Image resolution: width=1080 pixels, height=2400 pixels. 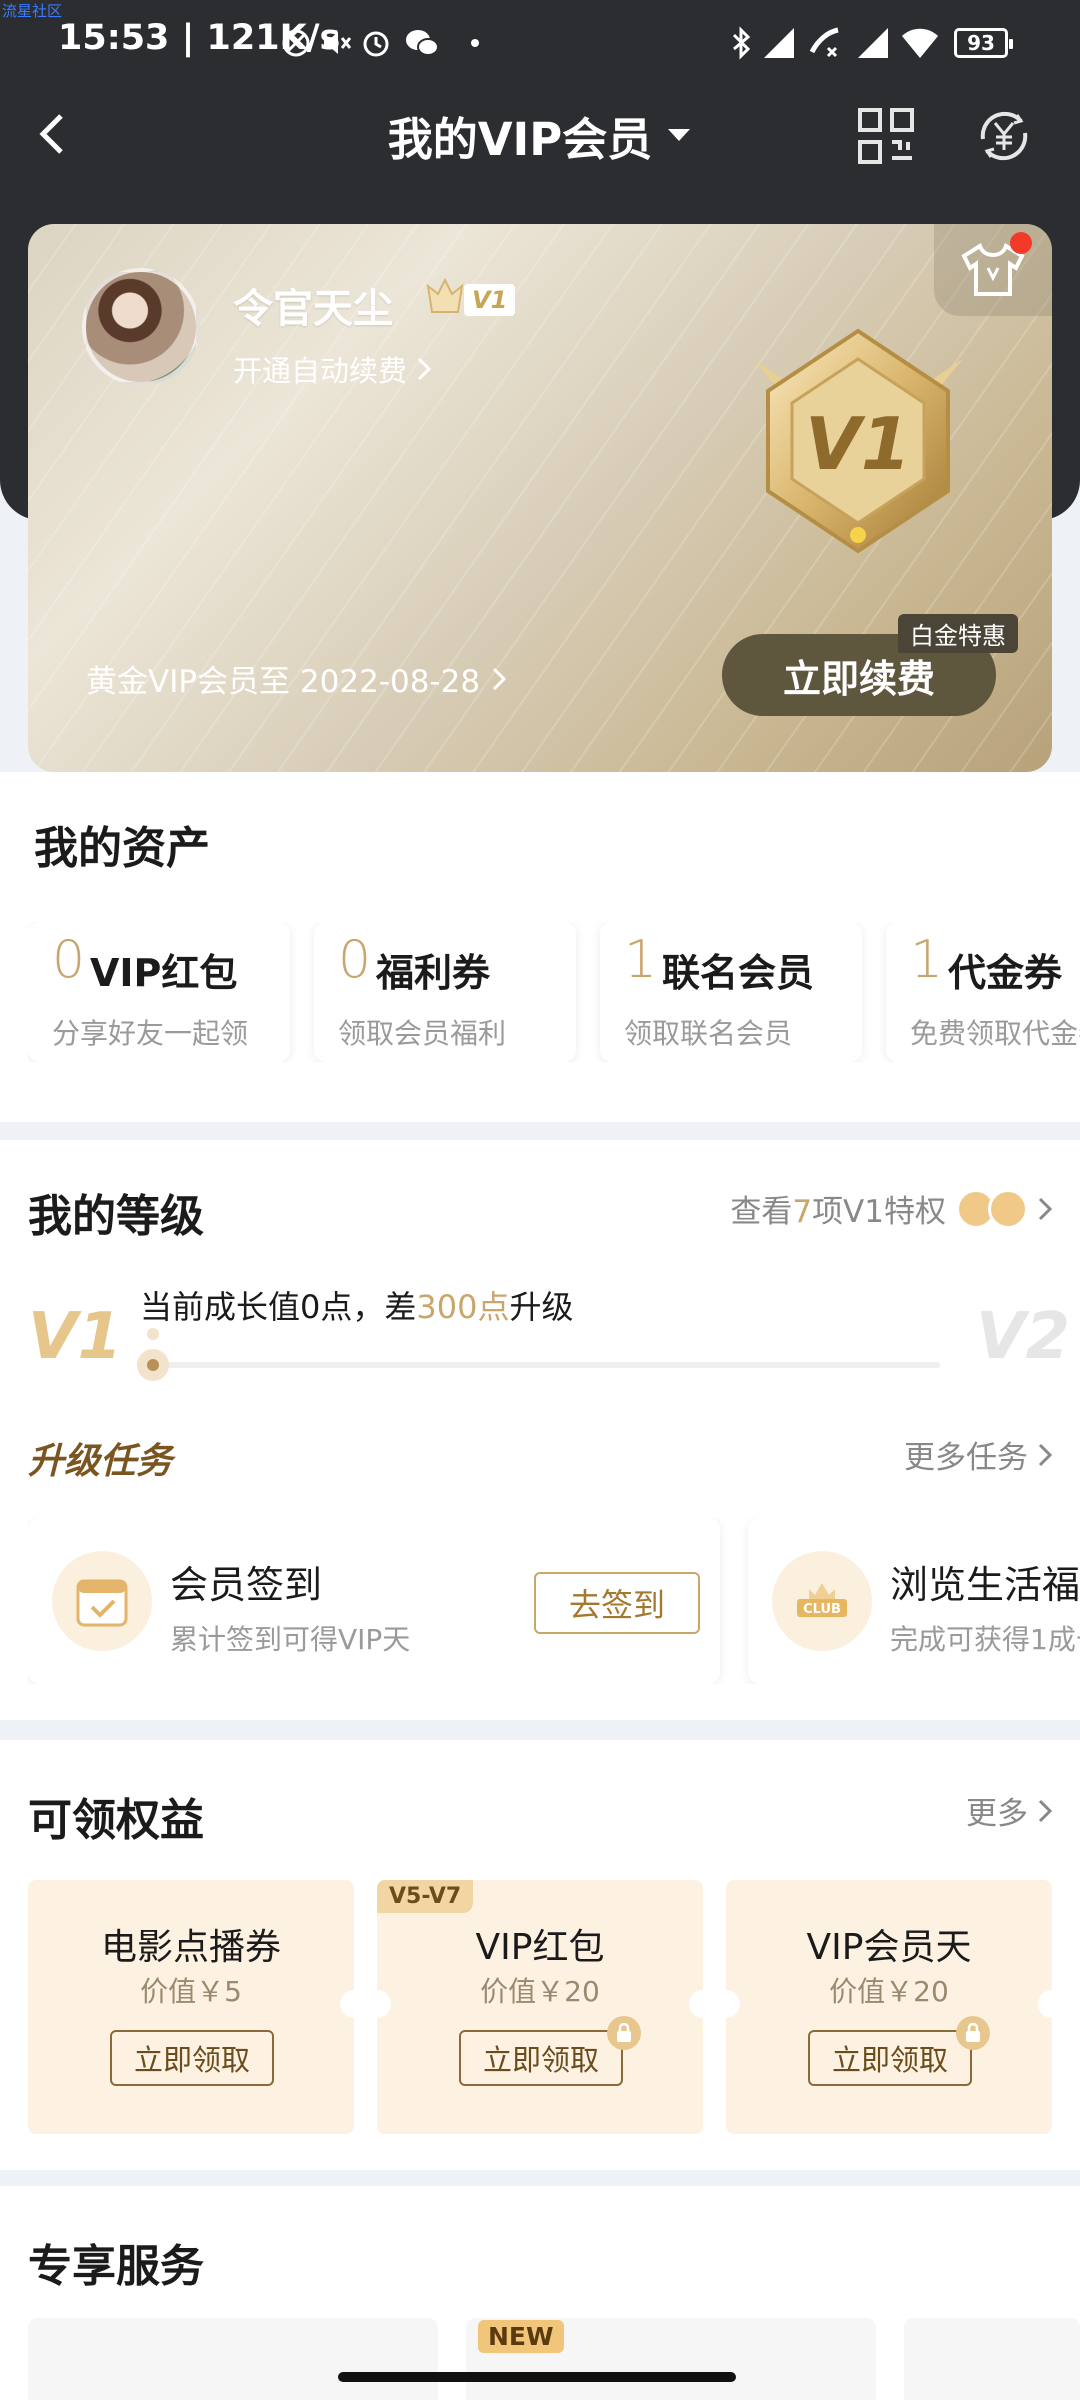 What do you see at coordinates (889, 1947) in the screenshot?
I see `benefit-name: VIP会员天` at bounding box center [889, 1947].